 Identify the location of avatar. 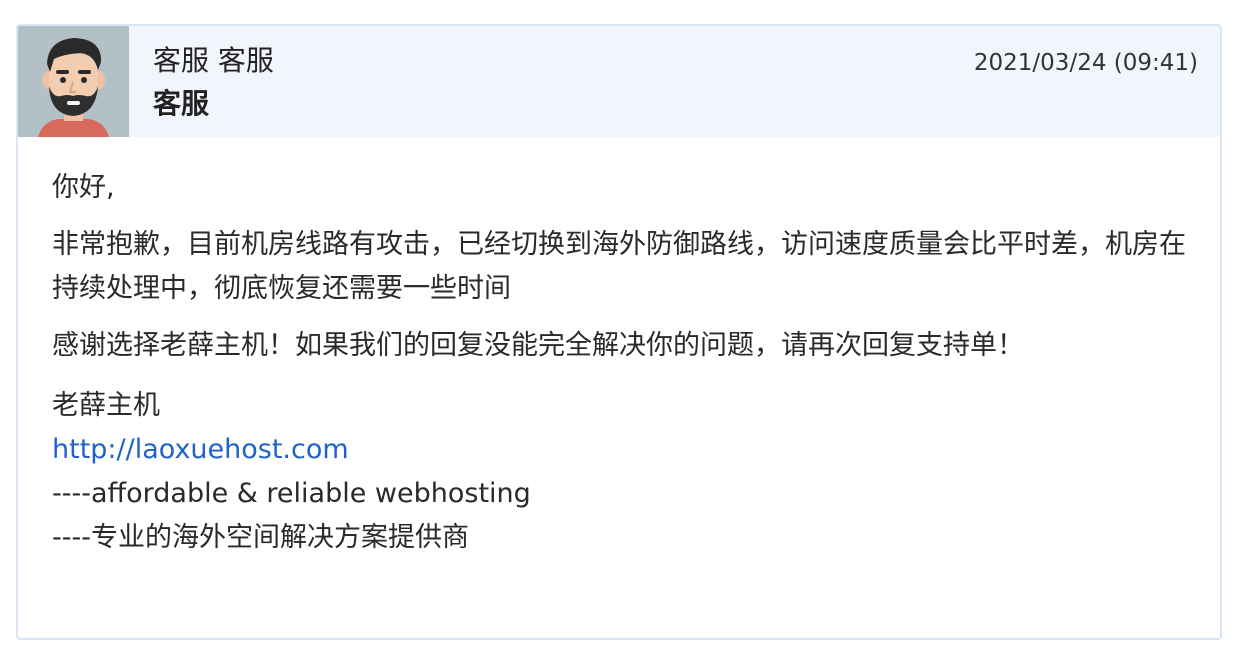
(73, 81).